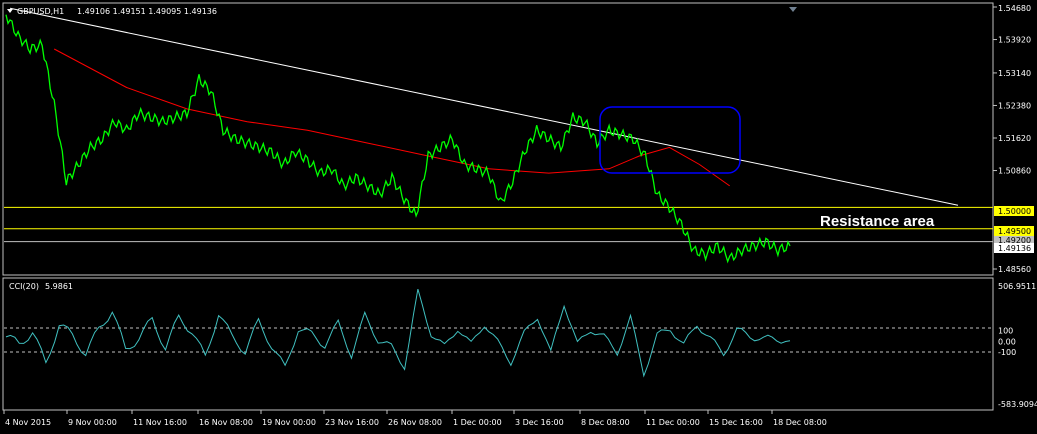 The width and height of the screenshot is (1037, 434). Describe the element at coordinates (1007, 352) in the screenshot. I see `cci-tick-label: -100` at that location.